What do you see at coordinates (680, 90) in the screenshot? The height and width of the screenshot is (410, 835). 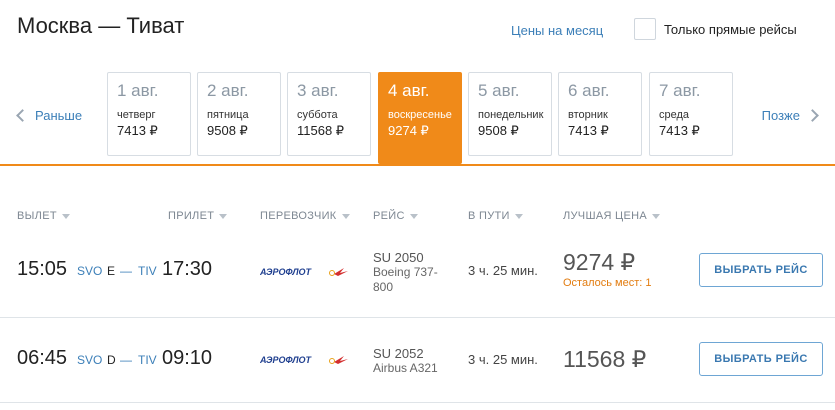 I see `date-card-date: 7 авг.` at bounding box center [680, 90].